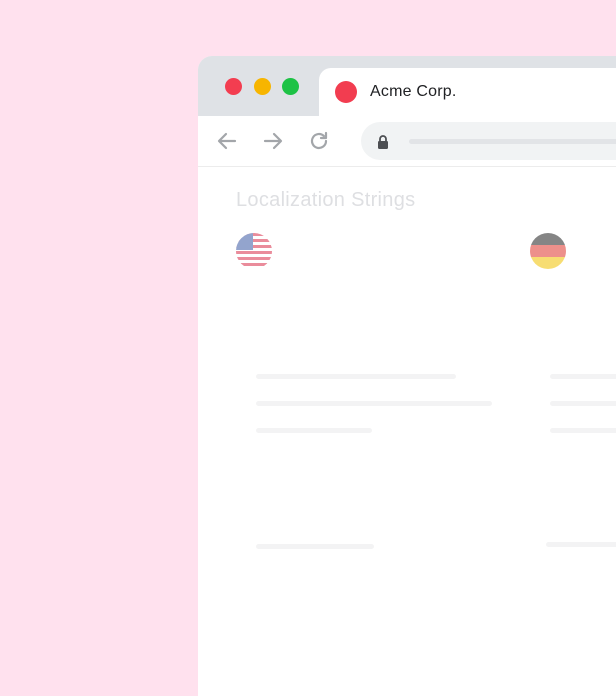 The width and height of the screenshot is (616, 696). I want to click on arrow-right-icon, so click(273, 141).